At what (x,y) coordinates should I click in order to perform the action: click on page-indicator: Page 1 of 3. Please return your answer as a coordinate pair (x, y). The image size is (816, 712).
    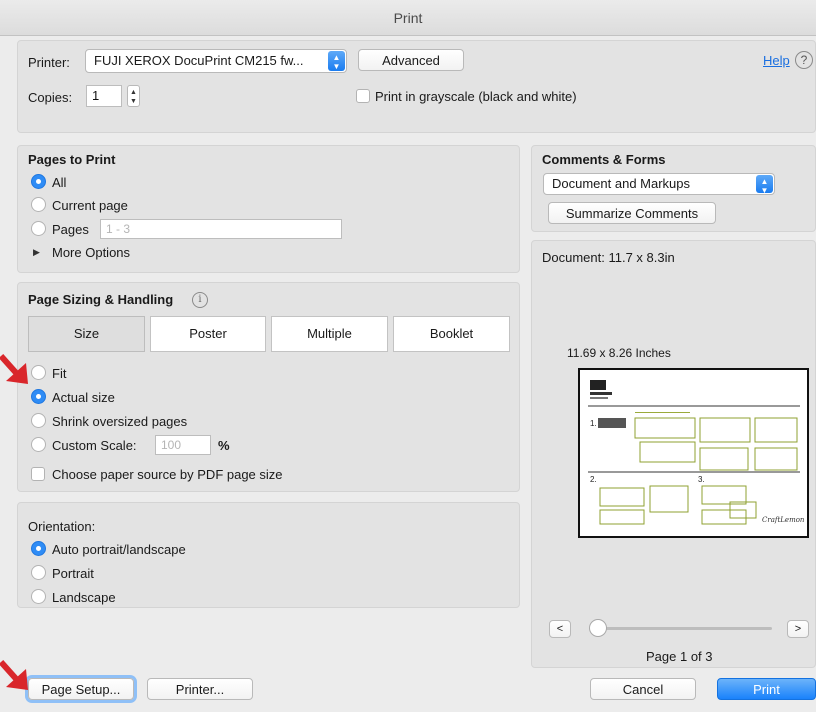
    Looking at the image, I should click on (679, 656).